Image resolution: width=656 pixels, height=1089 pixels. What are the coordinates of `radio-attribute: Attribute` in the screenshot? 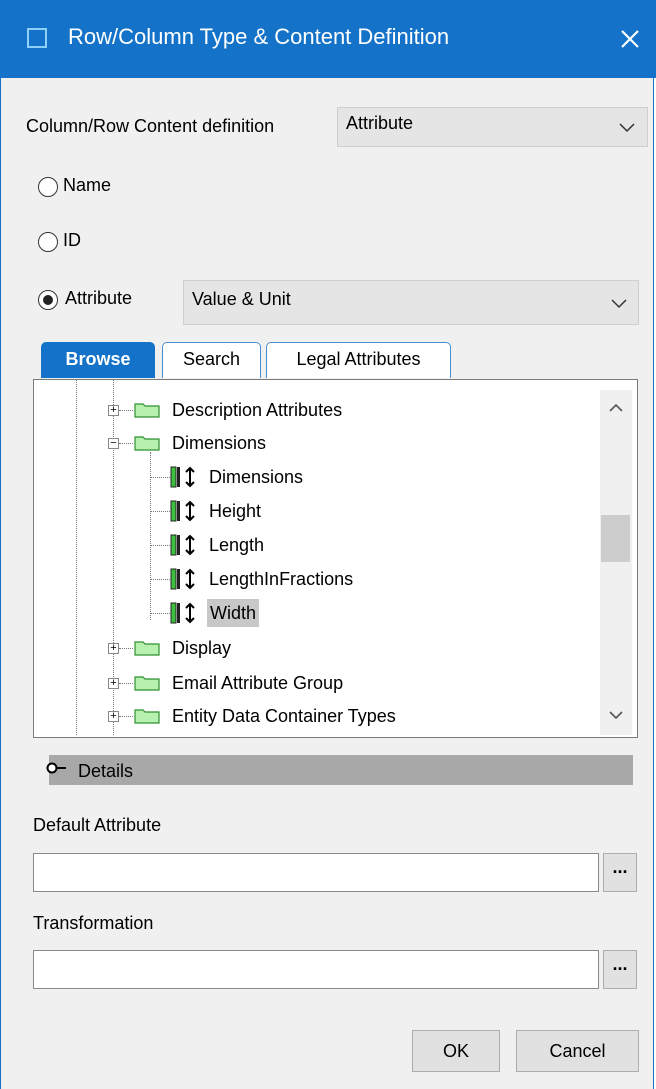 It's located at (108, 300).